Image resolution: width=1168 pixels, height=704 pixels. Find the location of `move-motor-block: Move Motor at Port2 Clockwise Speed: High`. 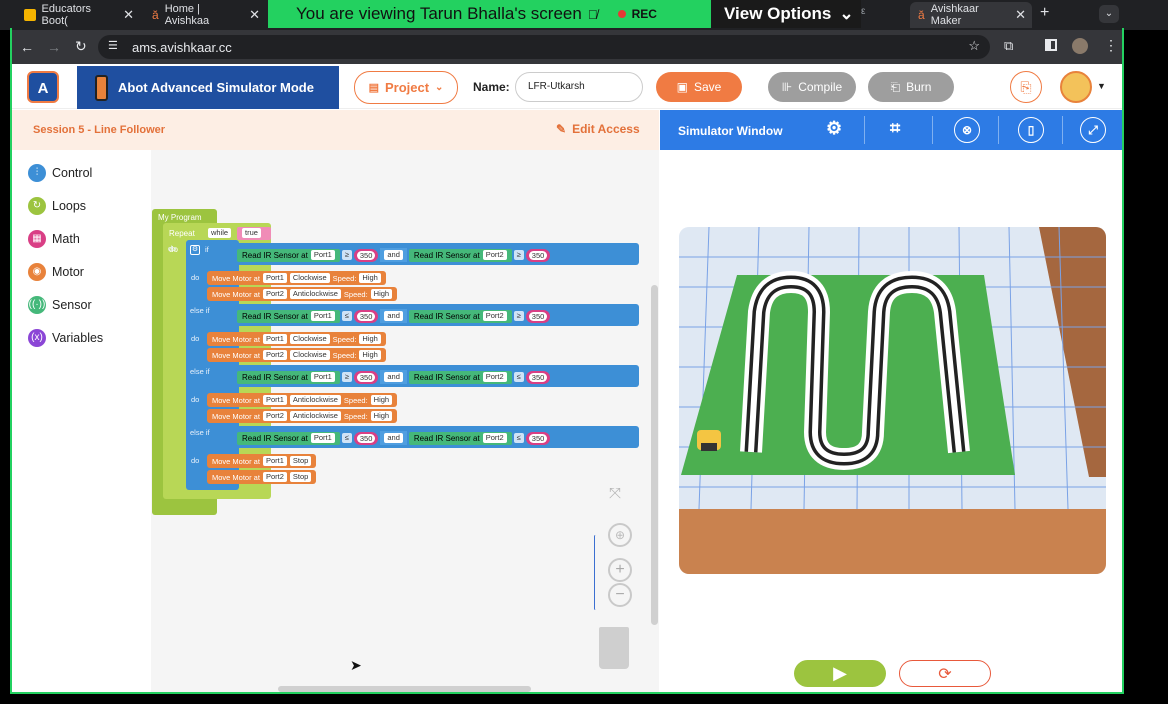

move-motor-block: Move Motor at Port2 Clockwise Speed: High is located at coordinates (296, 355).